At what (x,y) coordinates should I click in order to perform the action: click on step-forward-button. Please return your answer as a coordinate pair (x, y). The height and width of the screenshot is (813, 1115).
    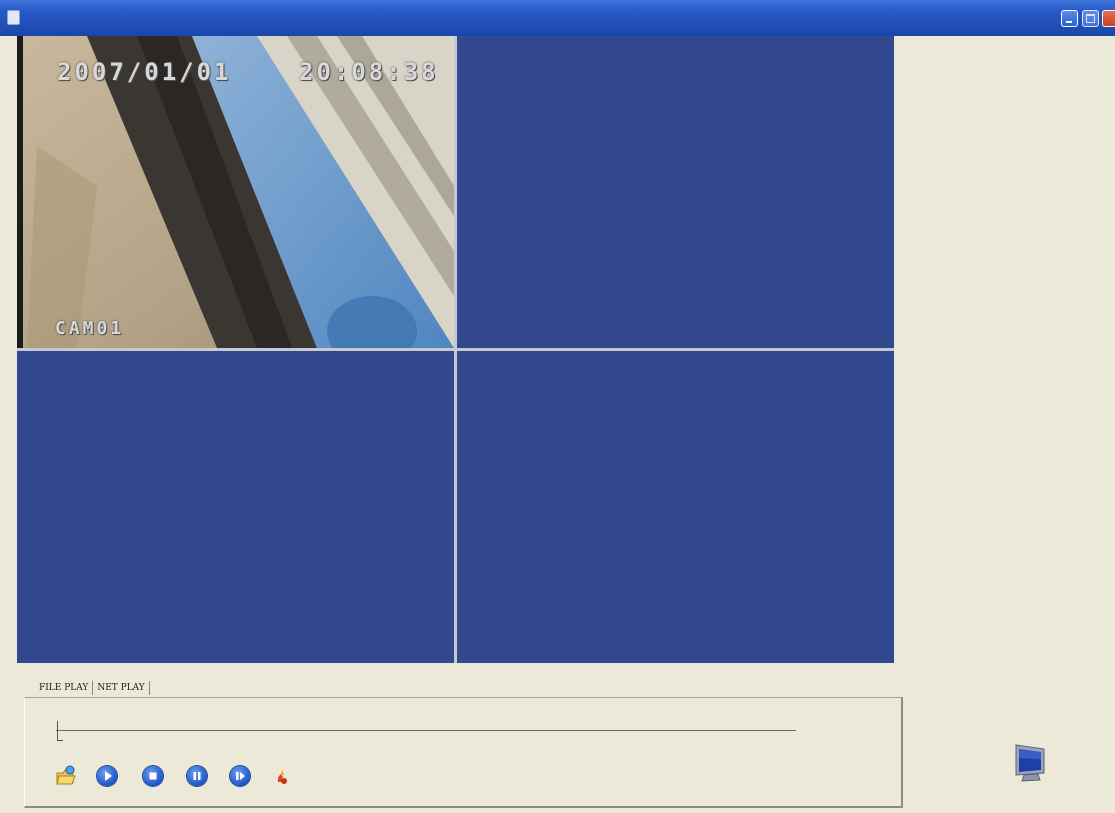
    Looking at the image, I should click on (240, 776).